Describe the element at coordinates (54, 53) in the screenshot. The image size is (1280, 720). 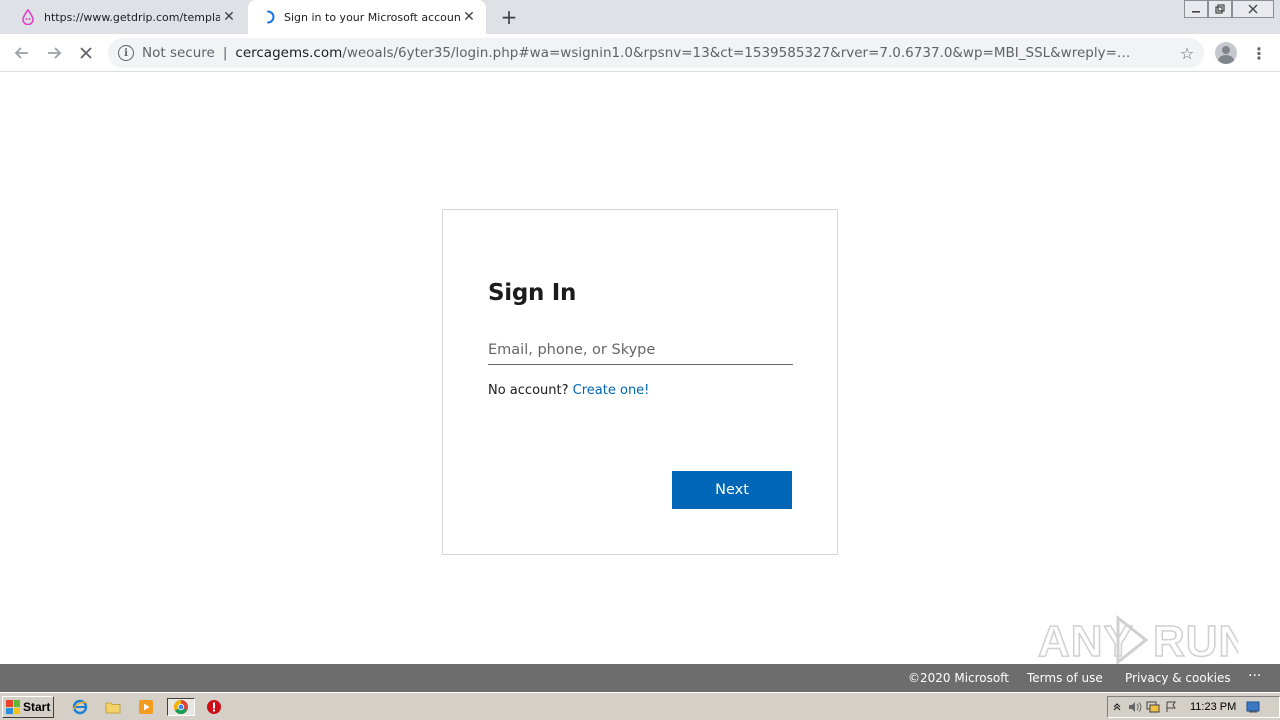
I see `forward-arrow-icon` at that location.